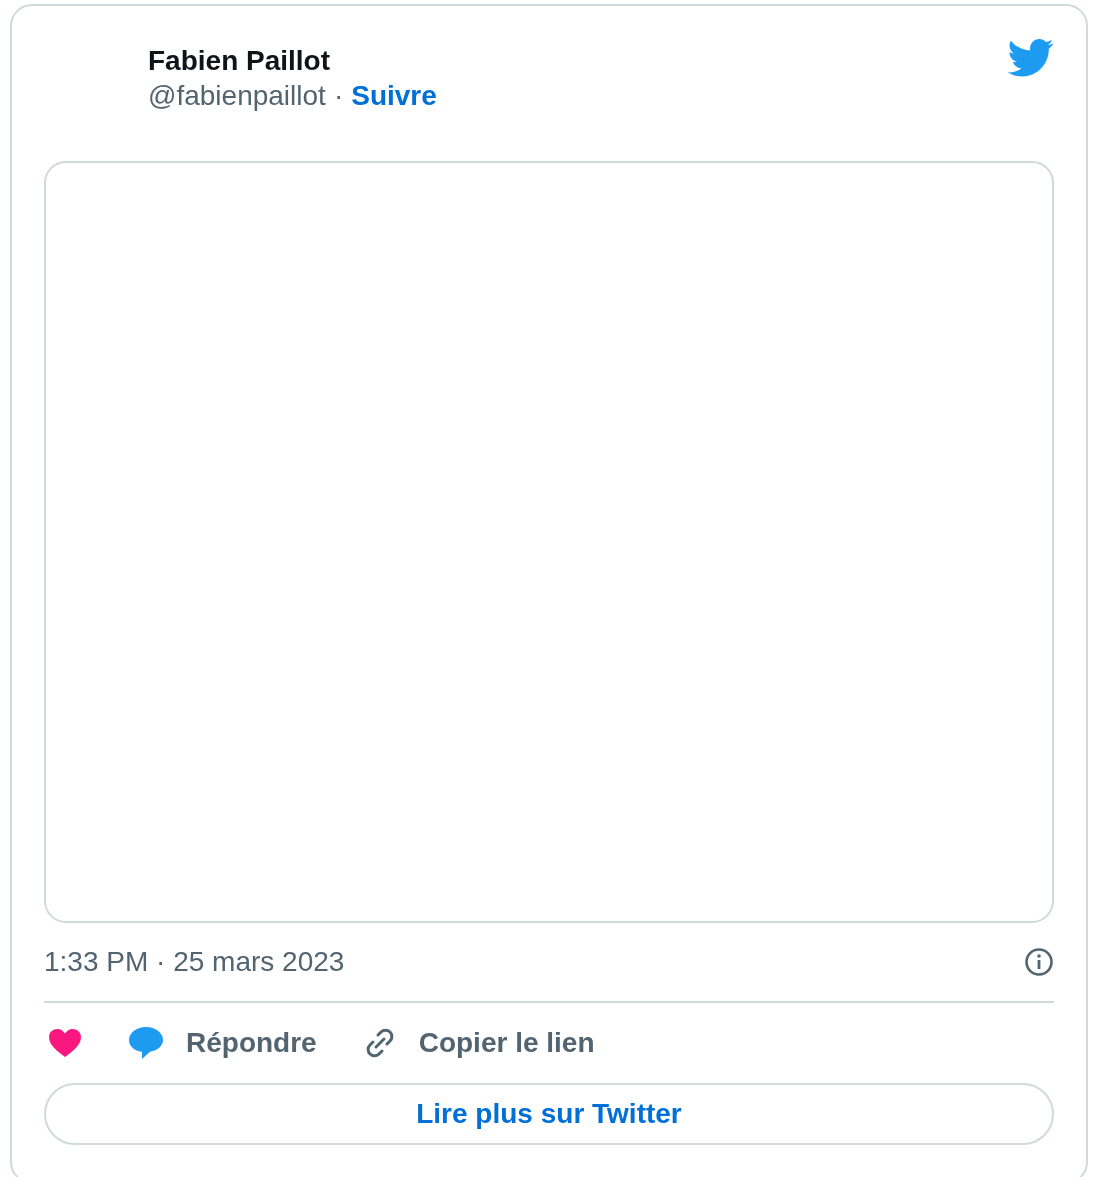 The image size is (1096, 1177). What do you see at coordinates (240, 61) in the screenshot?
I see `author-name: Fabien Paillot` at bounding box center [240, 61].